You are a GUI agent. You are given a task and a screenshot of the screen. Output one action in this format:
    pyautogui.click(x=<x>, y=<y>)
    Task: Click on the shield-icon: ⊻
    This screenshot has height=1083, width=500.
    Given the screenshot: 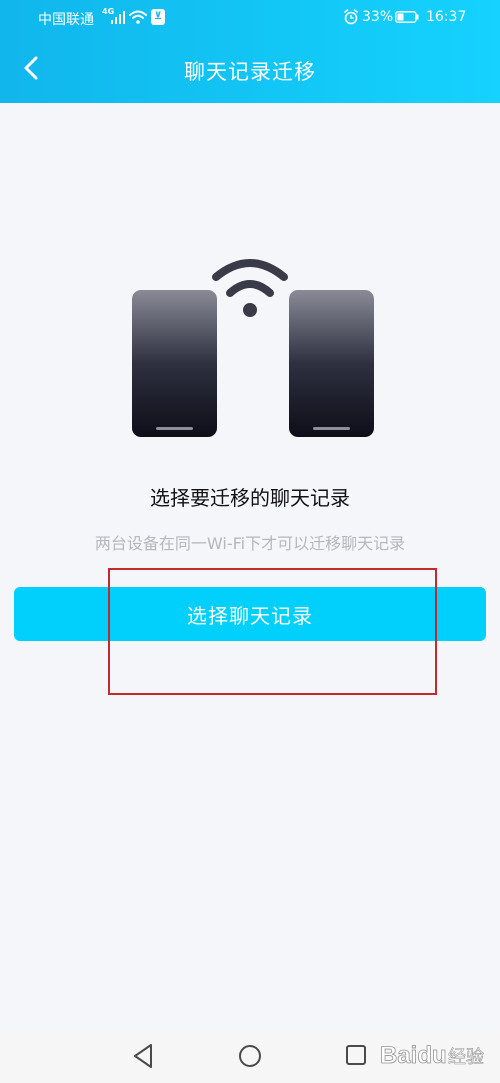 What is the action you would take?
    pyautogui.click(x=158, y=17)
    